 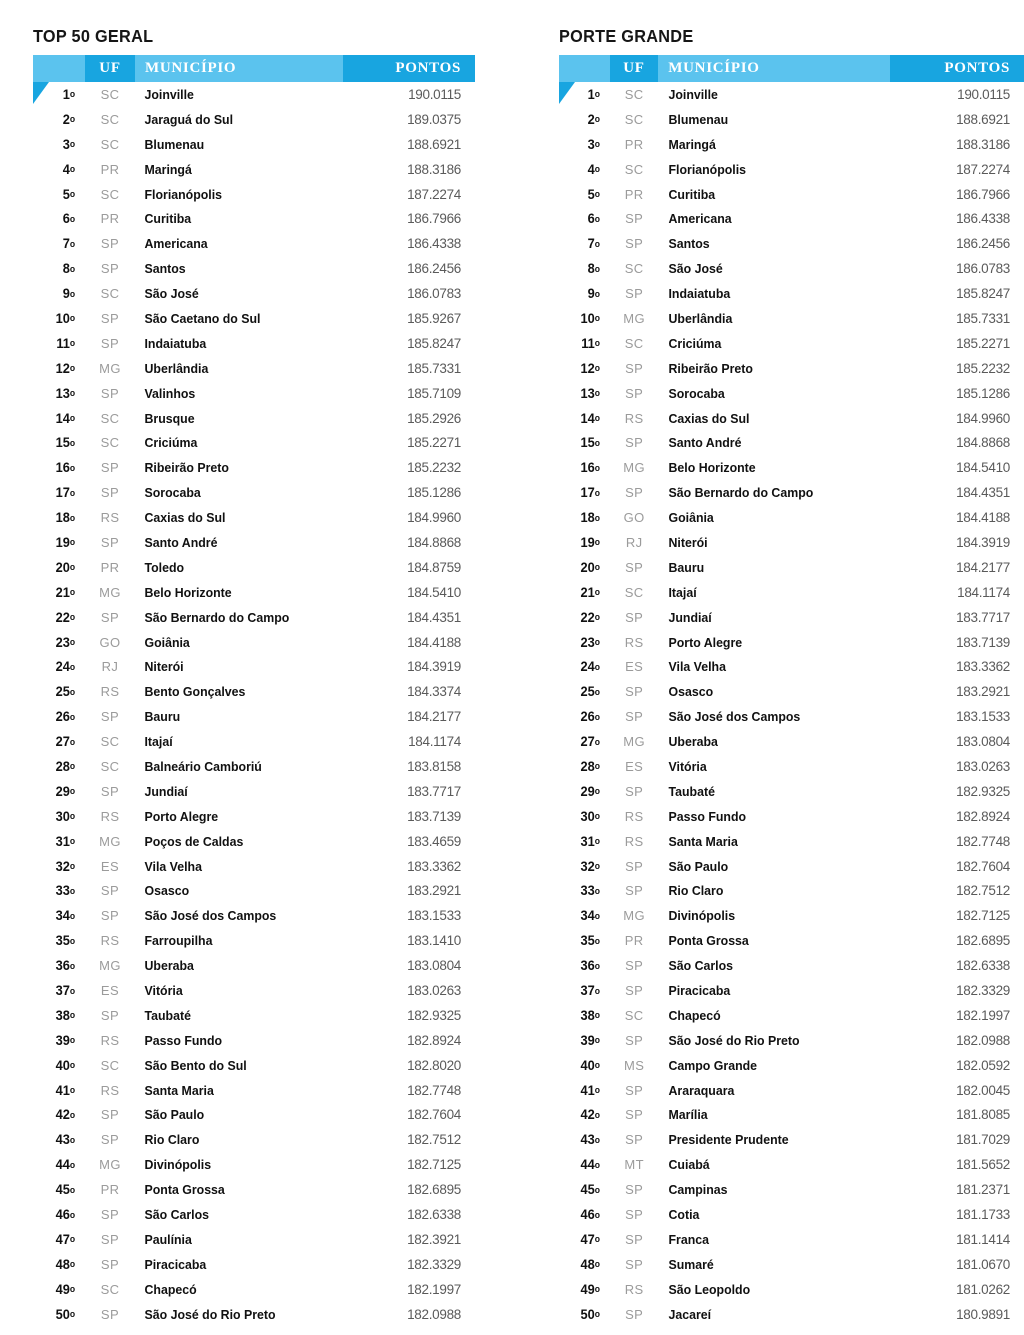 I want to click on cell-municipio: São Caetano do Sul, so click(x=202, y=318).